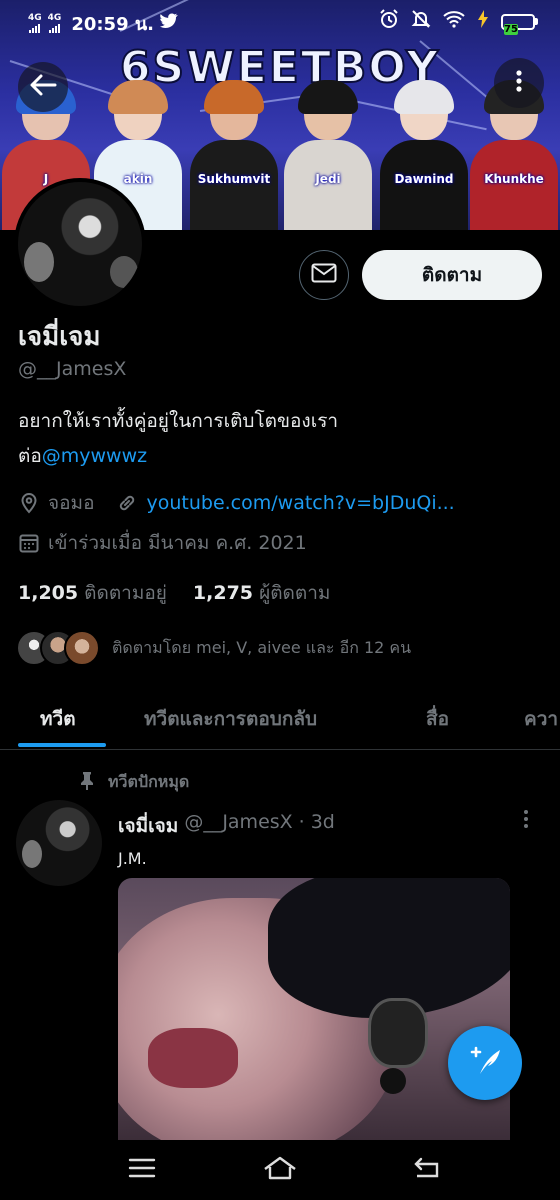 This screenshot has width=560, height=1200. I want to click on wifi-icon, so click(454, 21).